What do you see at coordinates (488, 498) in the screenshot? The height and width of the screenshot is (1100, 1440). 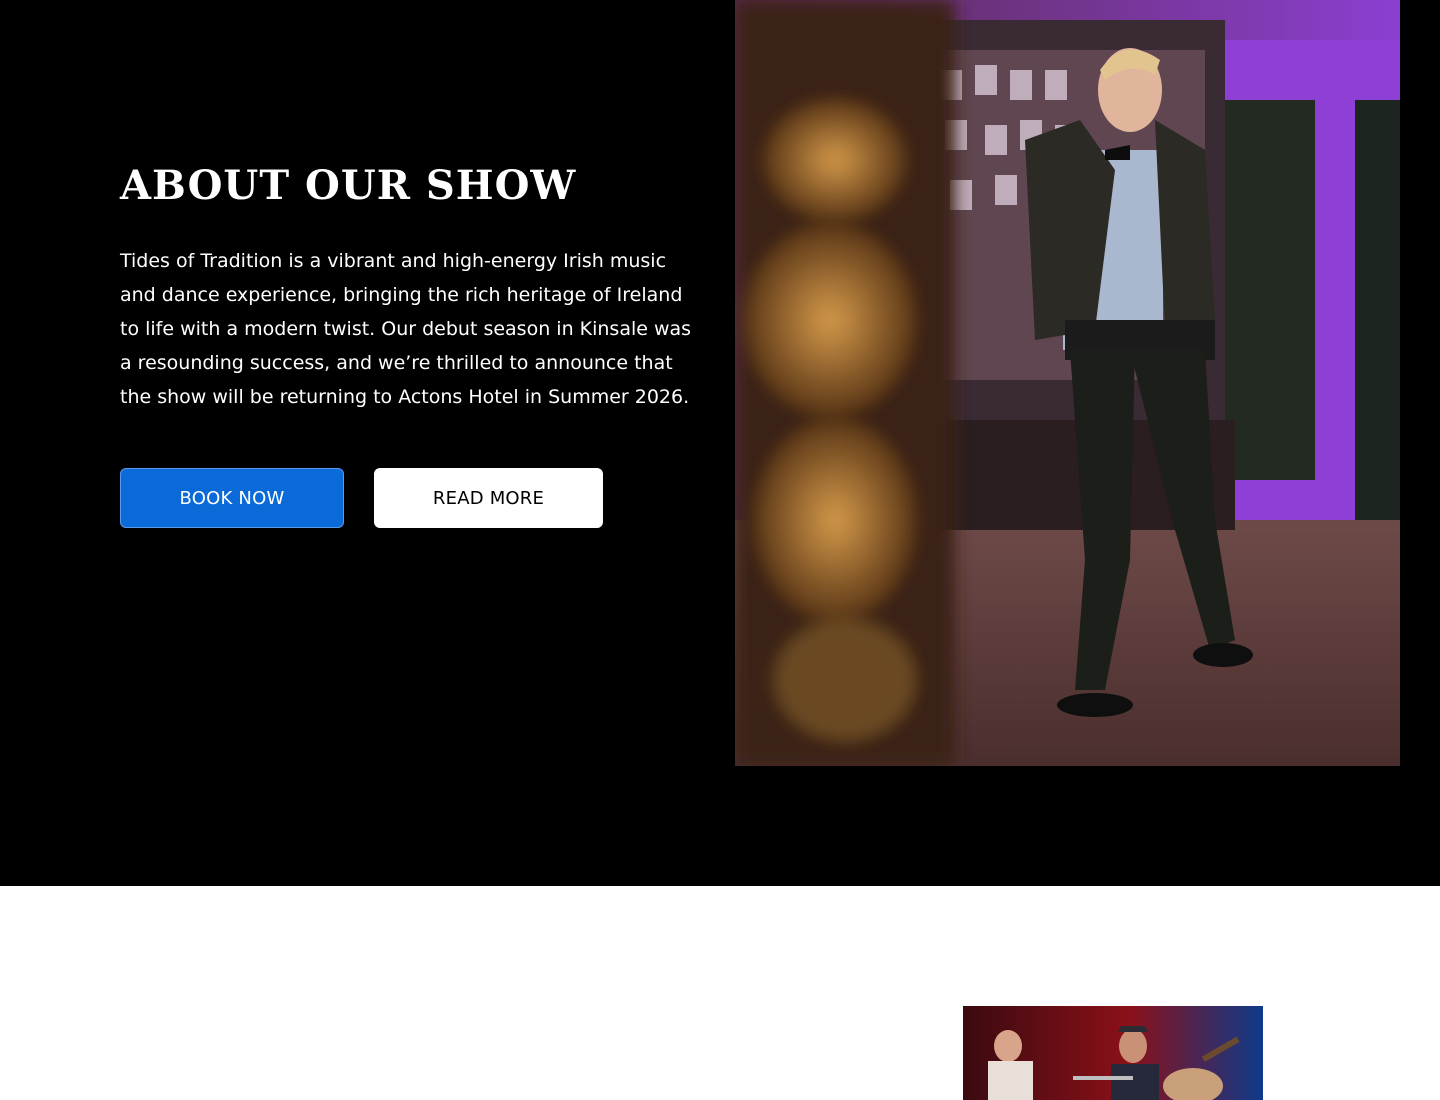 I see `read-more-button: READ MORE` at bounding box center [488, 498].